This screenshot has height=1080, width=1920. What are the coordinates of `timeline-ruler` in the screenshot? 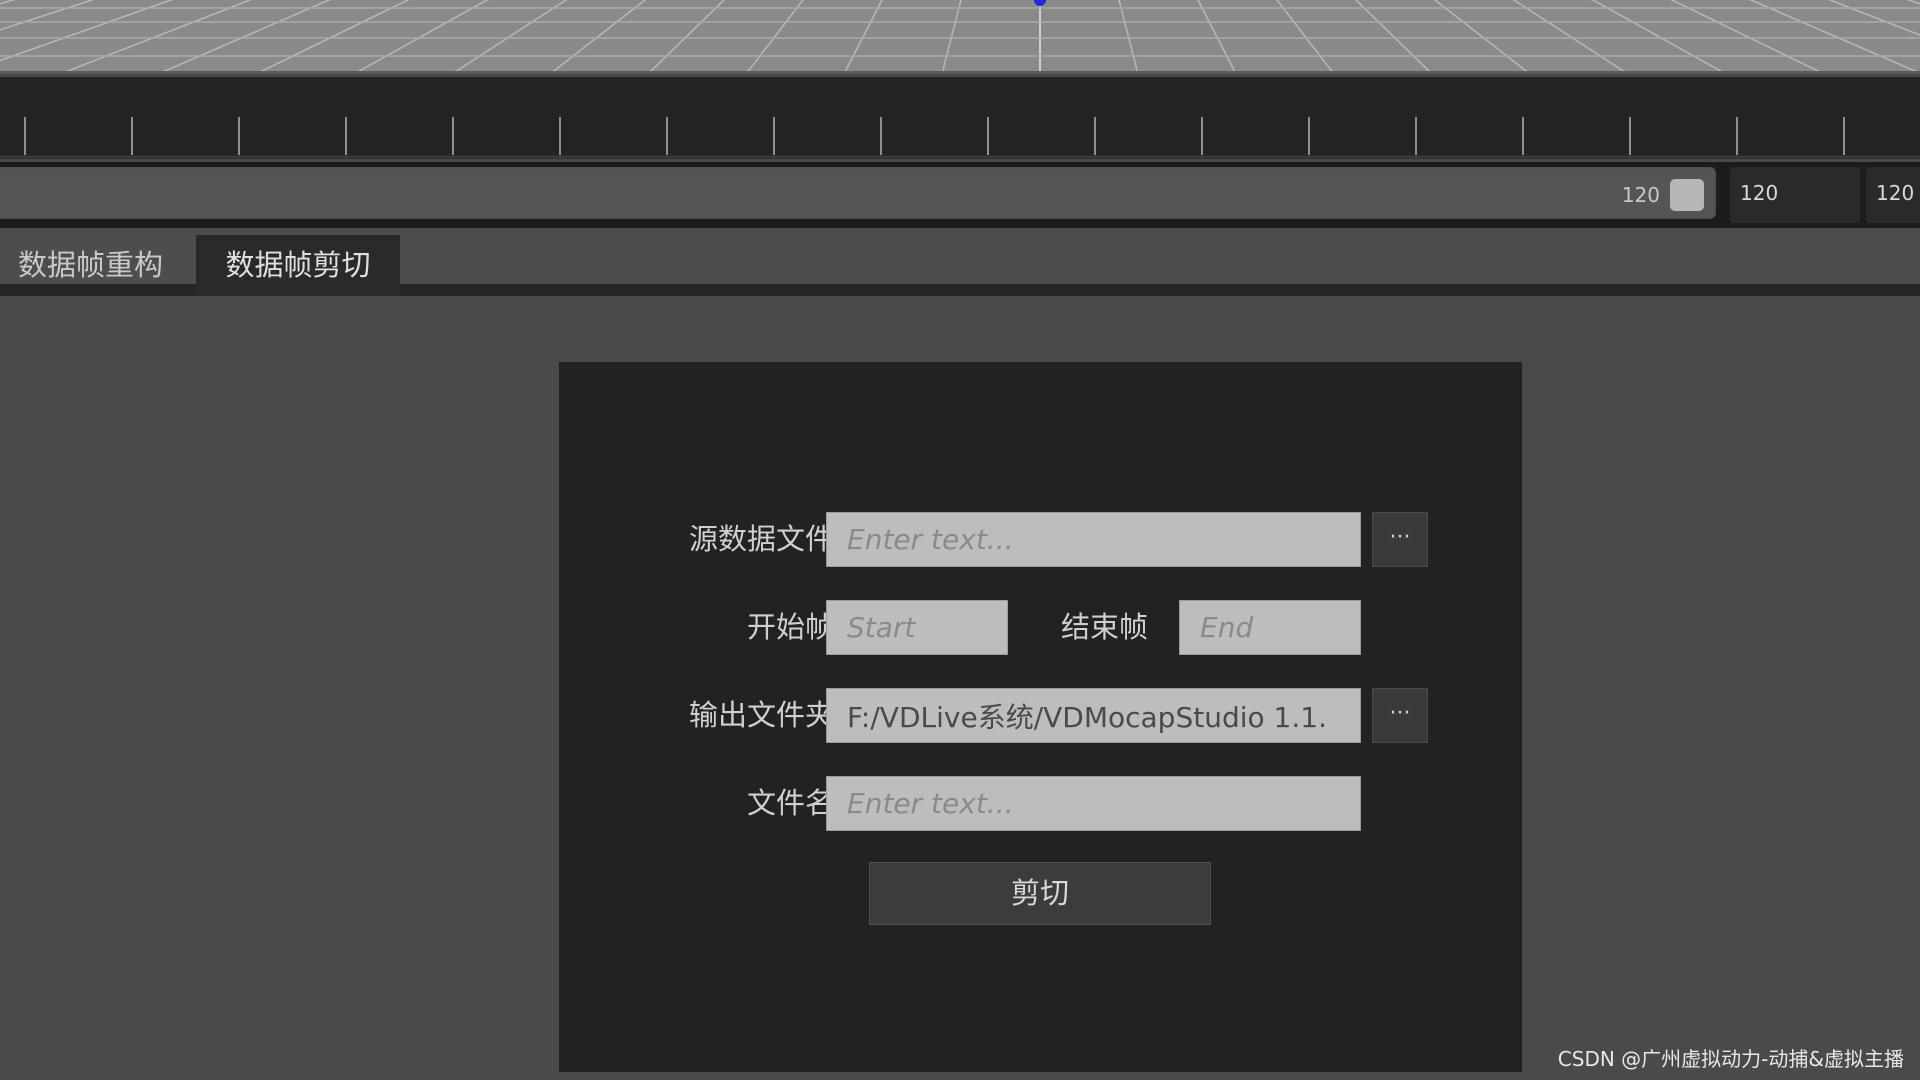 It's located at (960, 118).